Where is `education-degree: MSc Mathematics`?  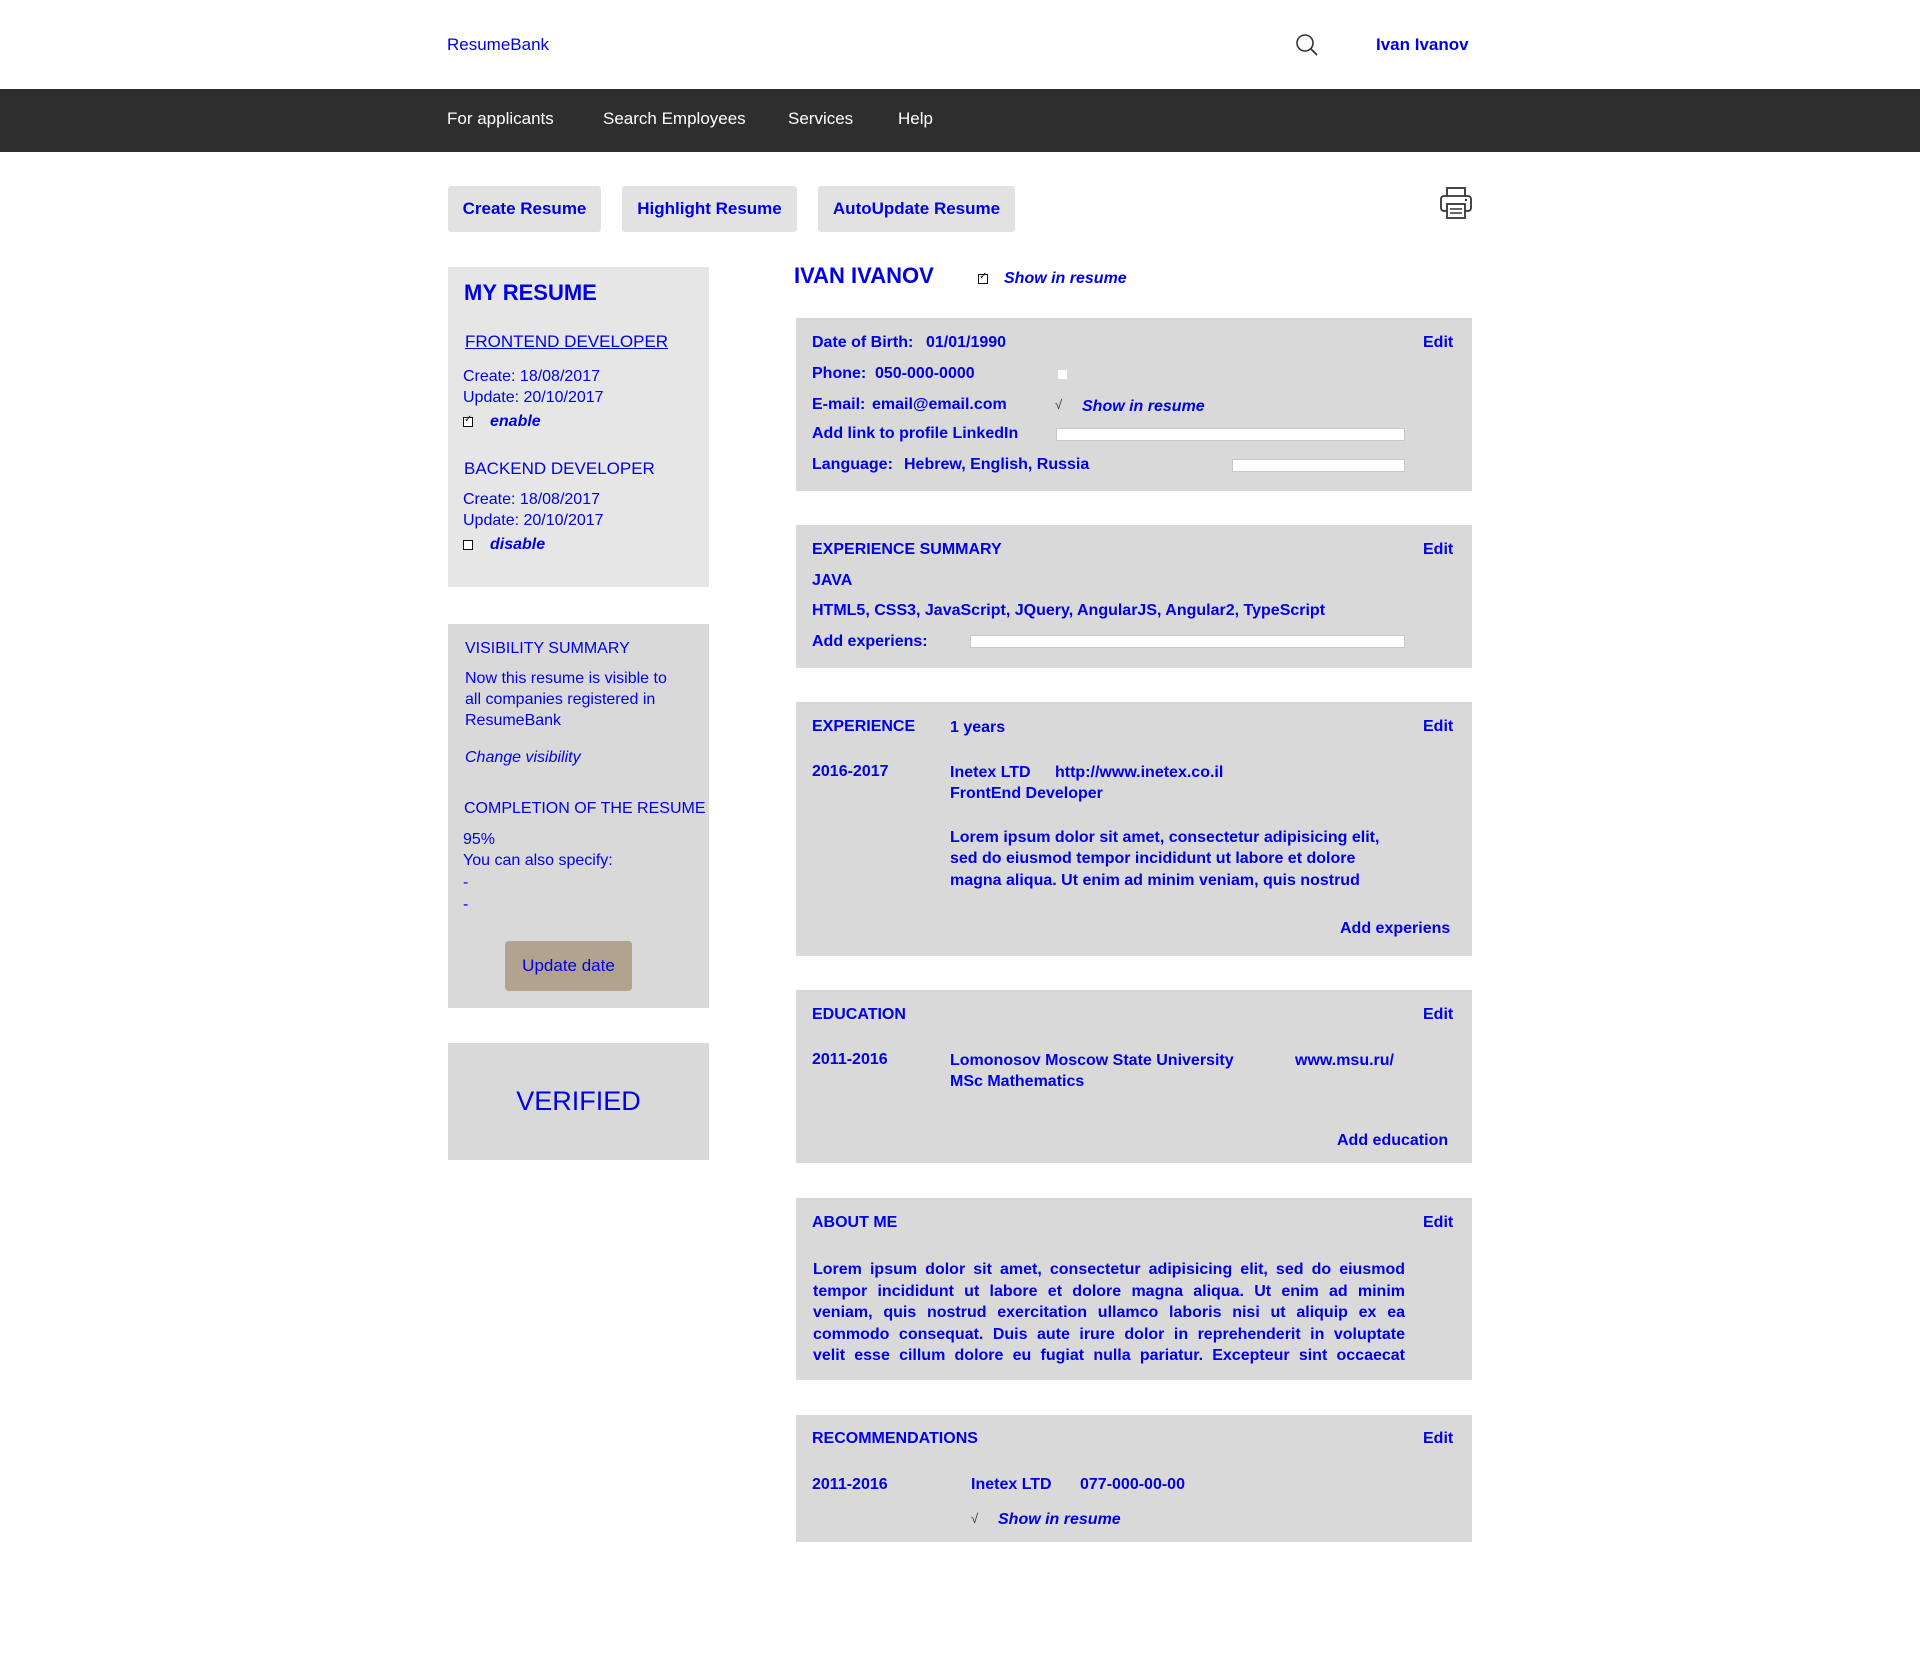 education-degree: MSc Mathematics is located at coordinates (1017, 1081).